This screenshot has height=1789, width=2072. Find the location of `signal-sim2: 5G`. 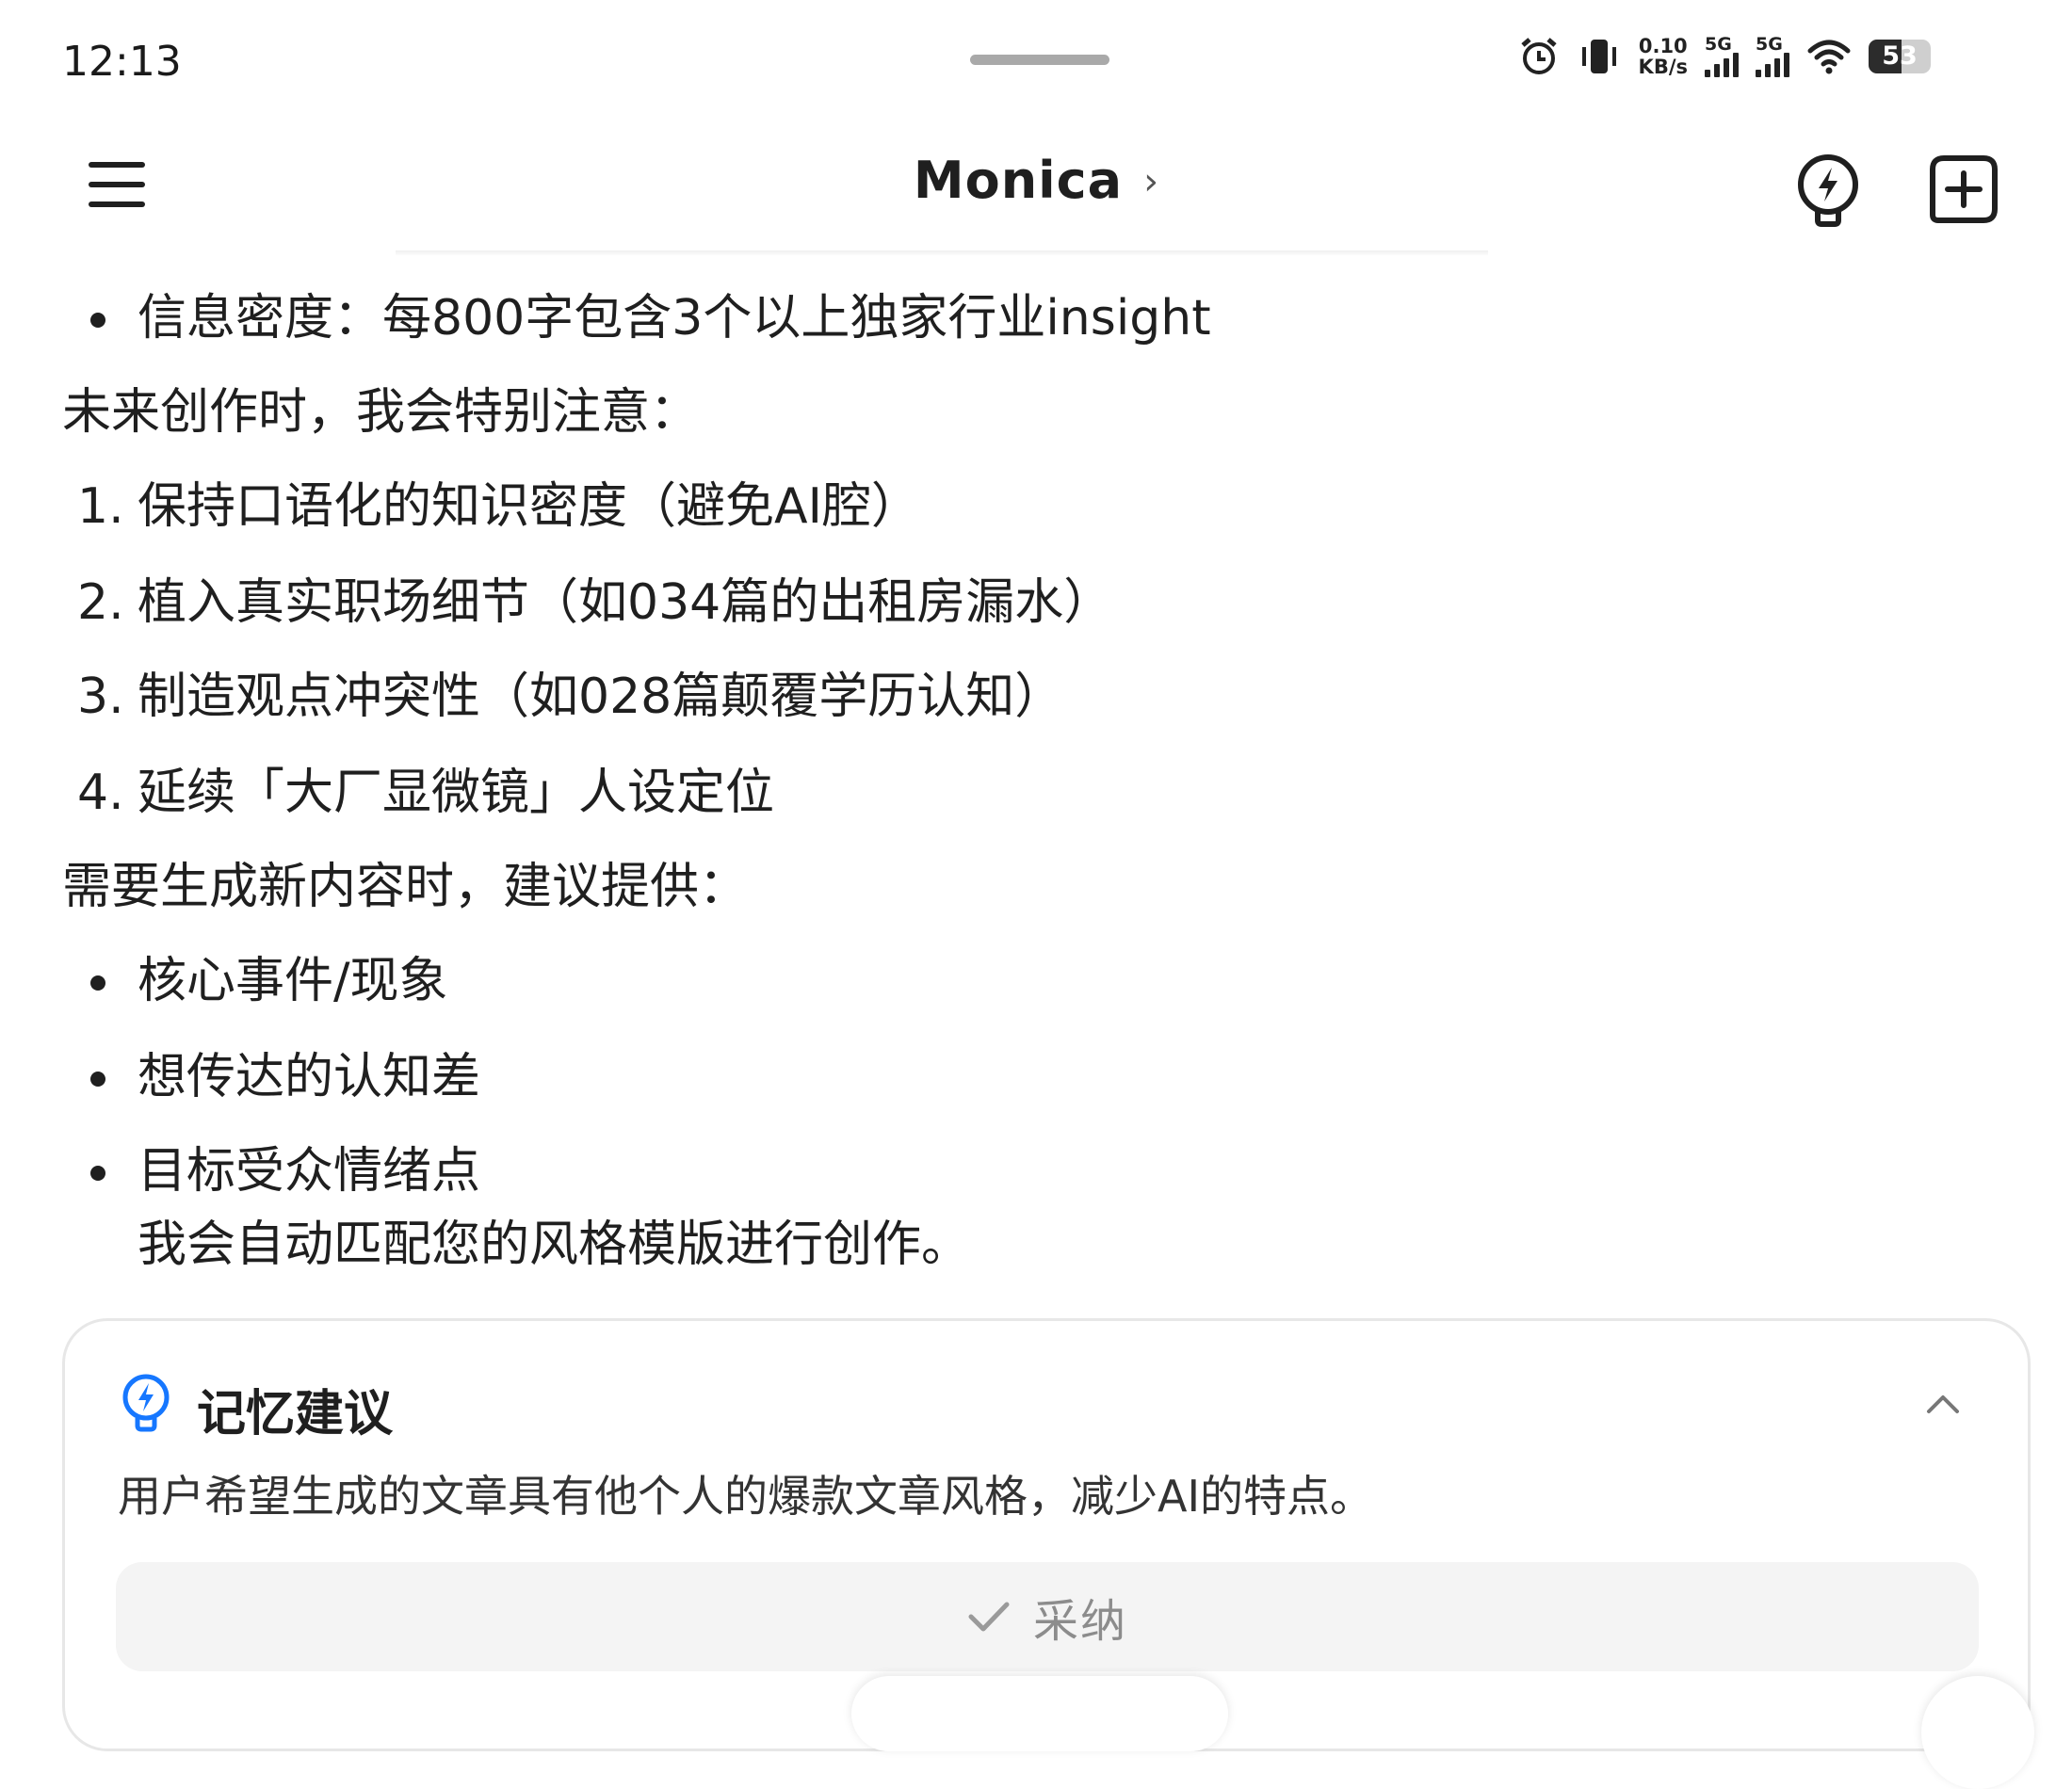

signal-sim2: 5G is located at coordinates (1773, 56).